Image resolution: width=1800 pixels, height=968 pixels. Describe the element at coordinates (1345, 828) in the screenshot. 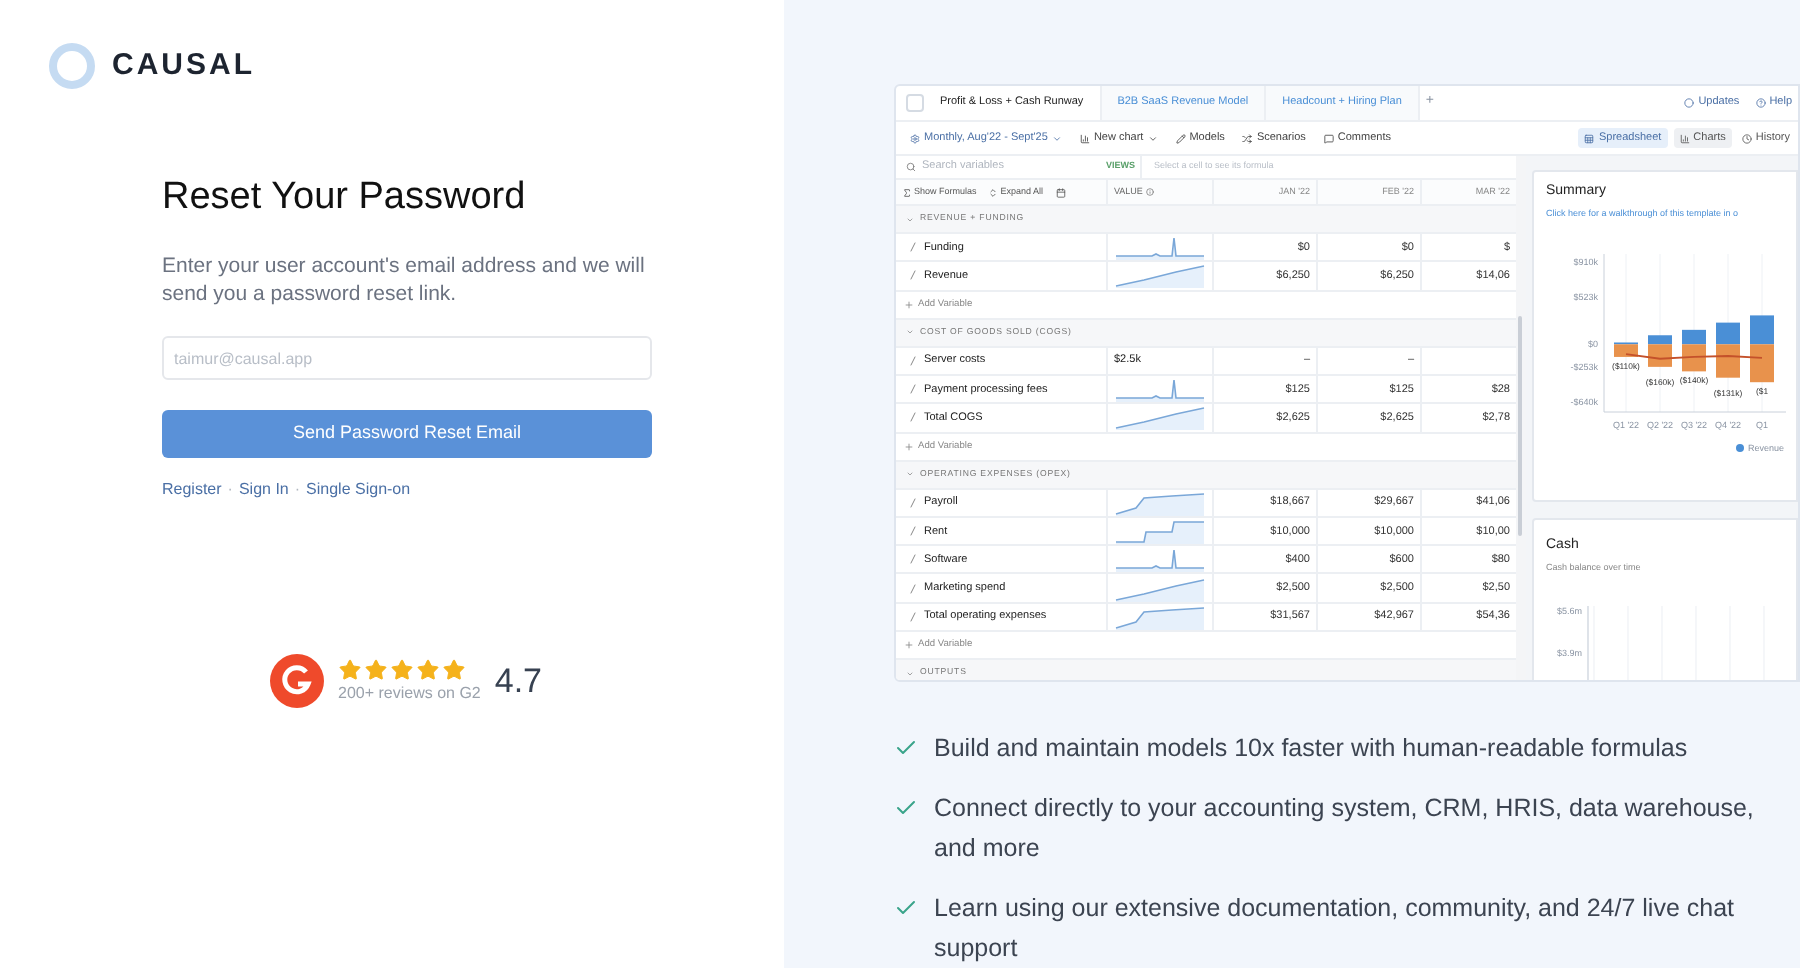

I see `feature-text: Connect directly to your accounting system, CRM, HRIS, data warehouse, and more` at that location.